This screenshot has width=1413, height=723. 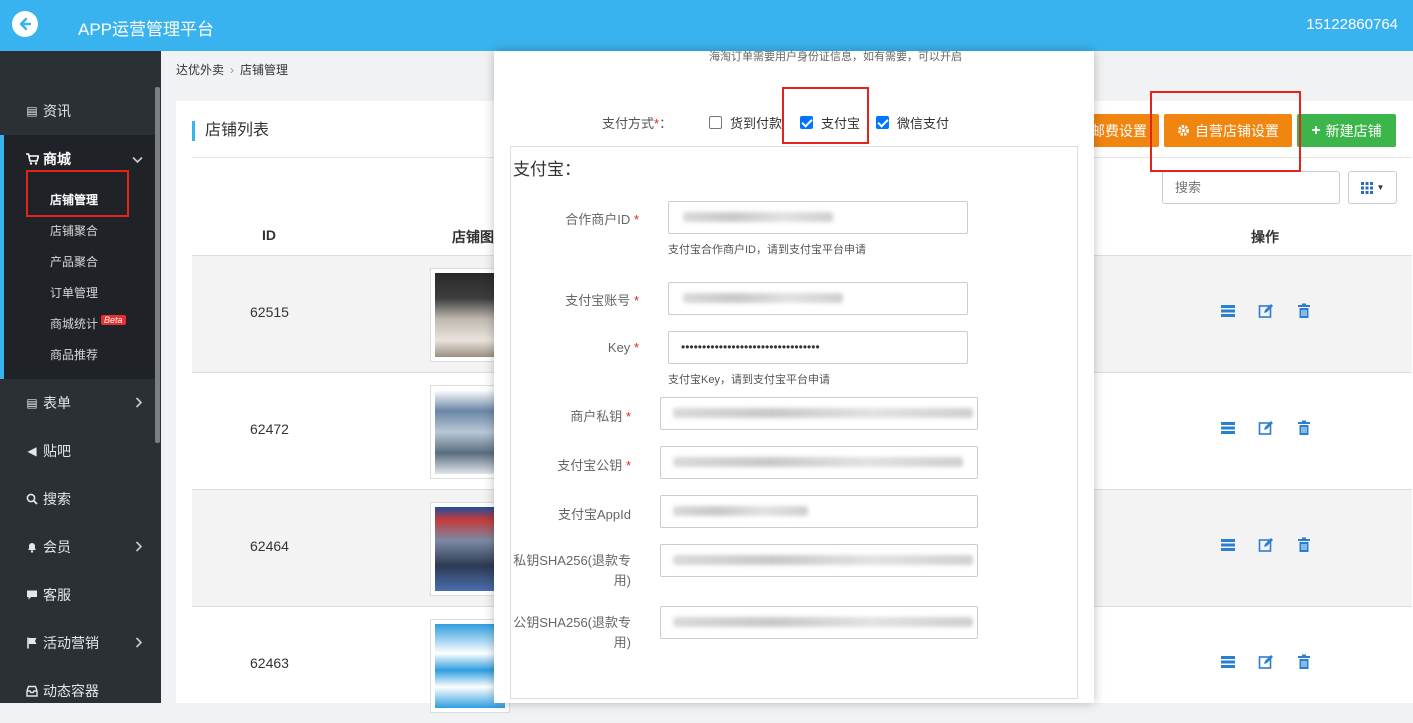 What do you see at coordinates (1366, 187) in the screenshot?
I see `grid-icon` at bounding box center [1366, 187].